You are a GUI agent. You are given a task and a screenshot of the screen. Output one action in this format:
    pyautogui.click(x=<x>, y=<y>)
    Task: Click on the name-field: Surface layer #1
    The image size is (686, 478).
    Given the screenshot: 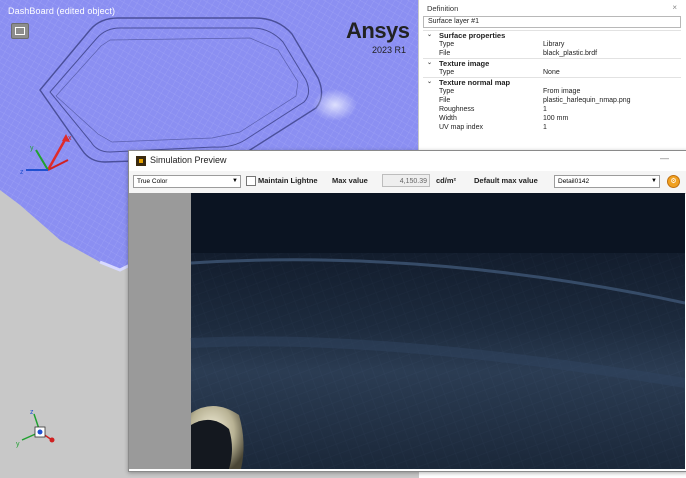 What is the action you would take?
    pyautogui.click(x=552, y=22)
    